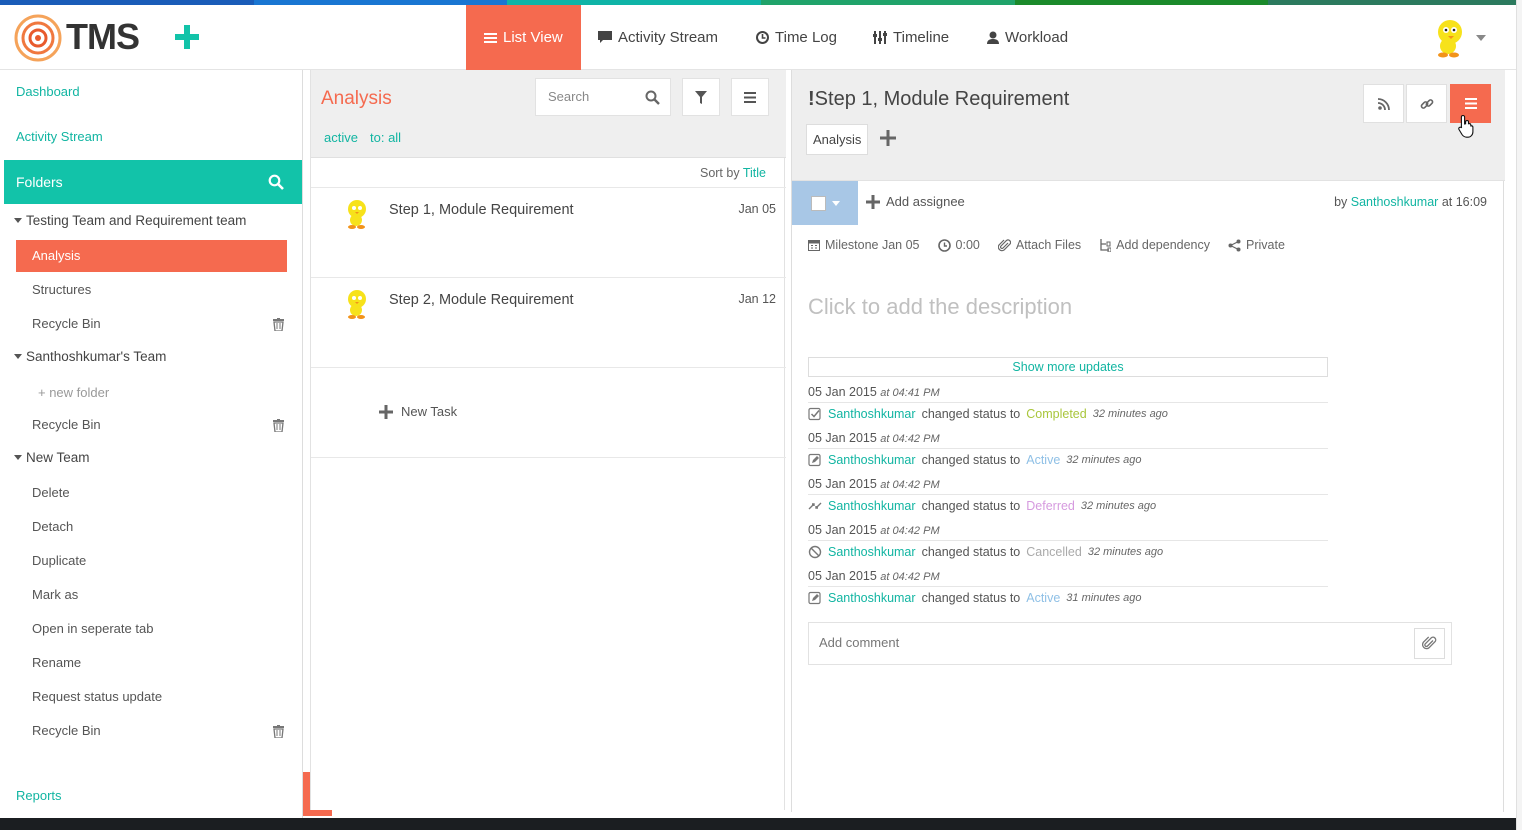 This screenshot has width=1522, height=830. I want to click on folder-item-mark-as: Mark as, so click(55, 594).